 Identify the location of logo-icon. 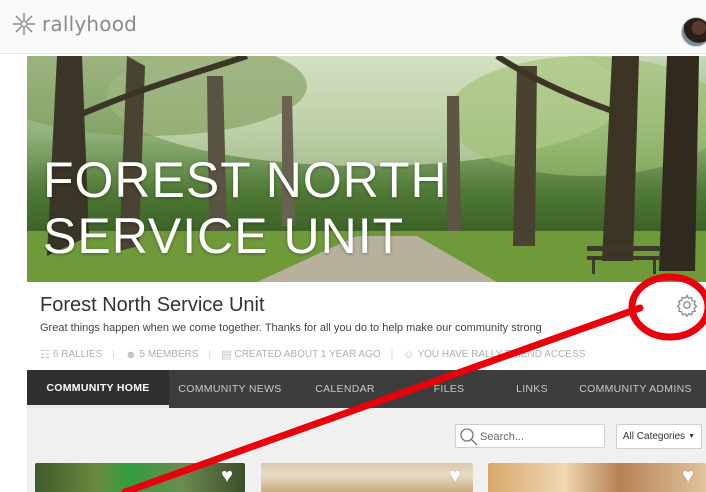
(24, 24).